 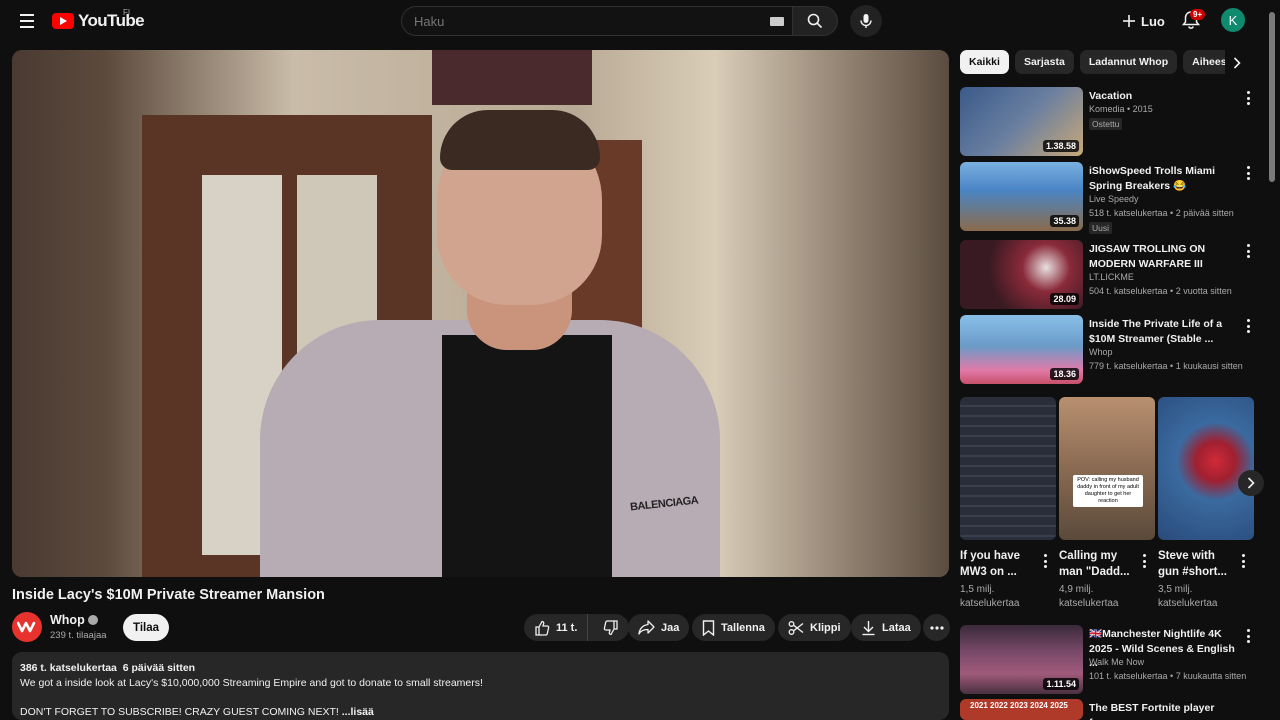 I want to click on search-input, so click(x=584, y=21).